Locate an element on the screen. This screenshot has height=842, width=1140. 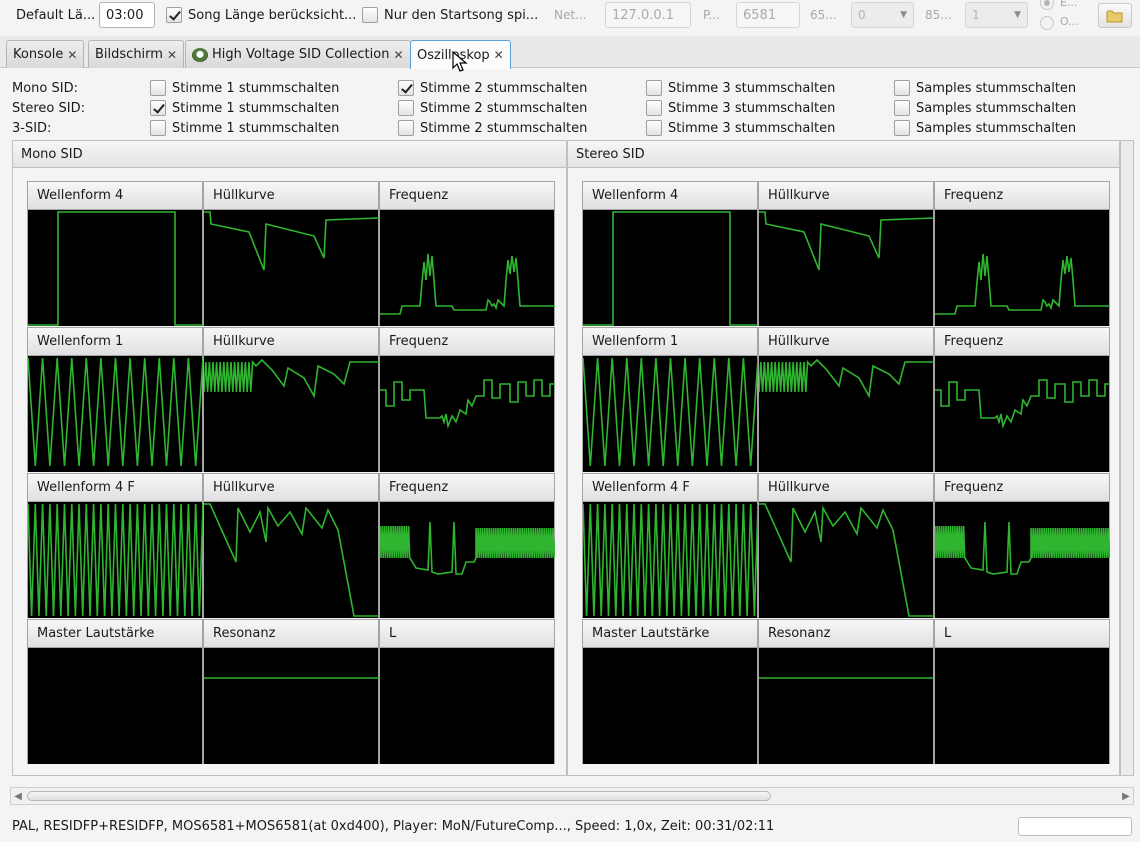
radio-emulation is located at coordinates (1047, 5).